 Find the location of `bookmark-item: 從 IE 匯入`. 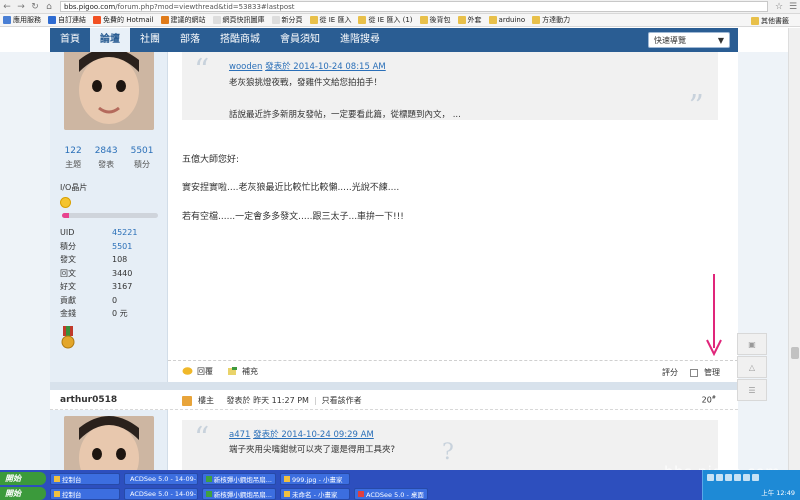

bookmark-item: 從 IE 匯入 is located at coordinates (330, 20).